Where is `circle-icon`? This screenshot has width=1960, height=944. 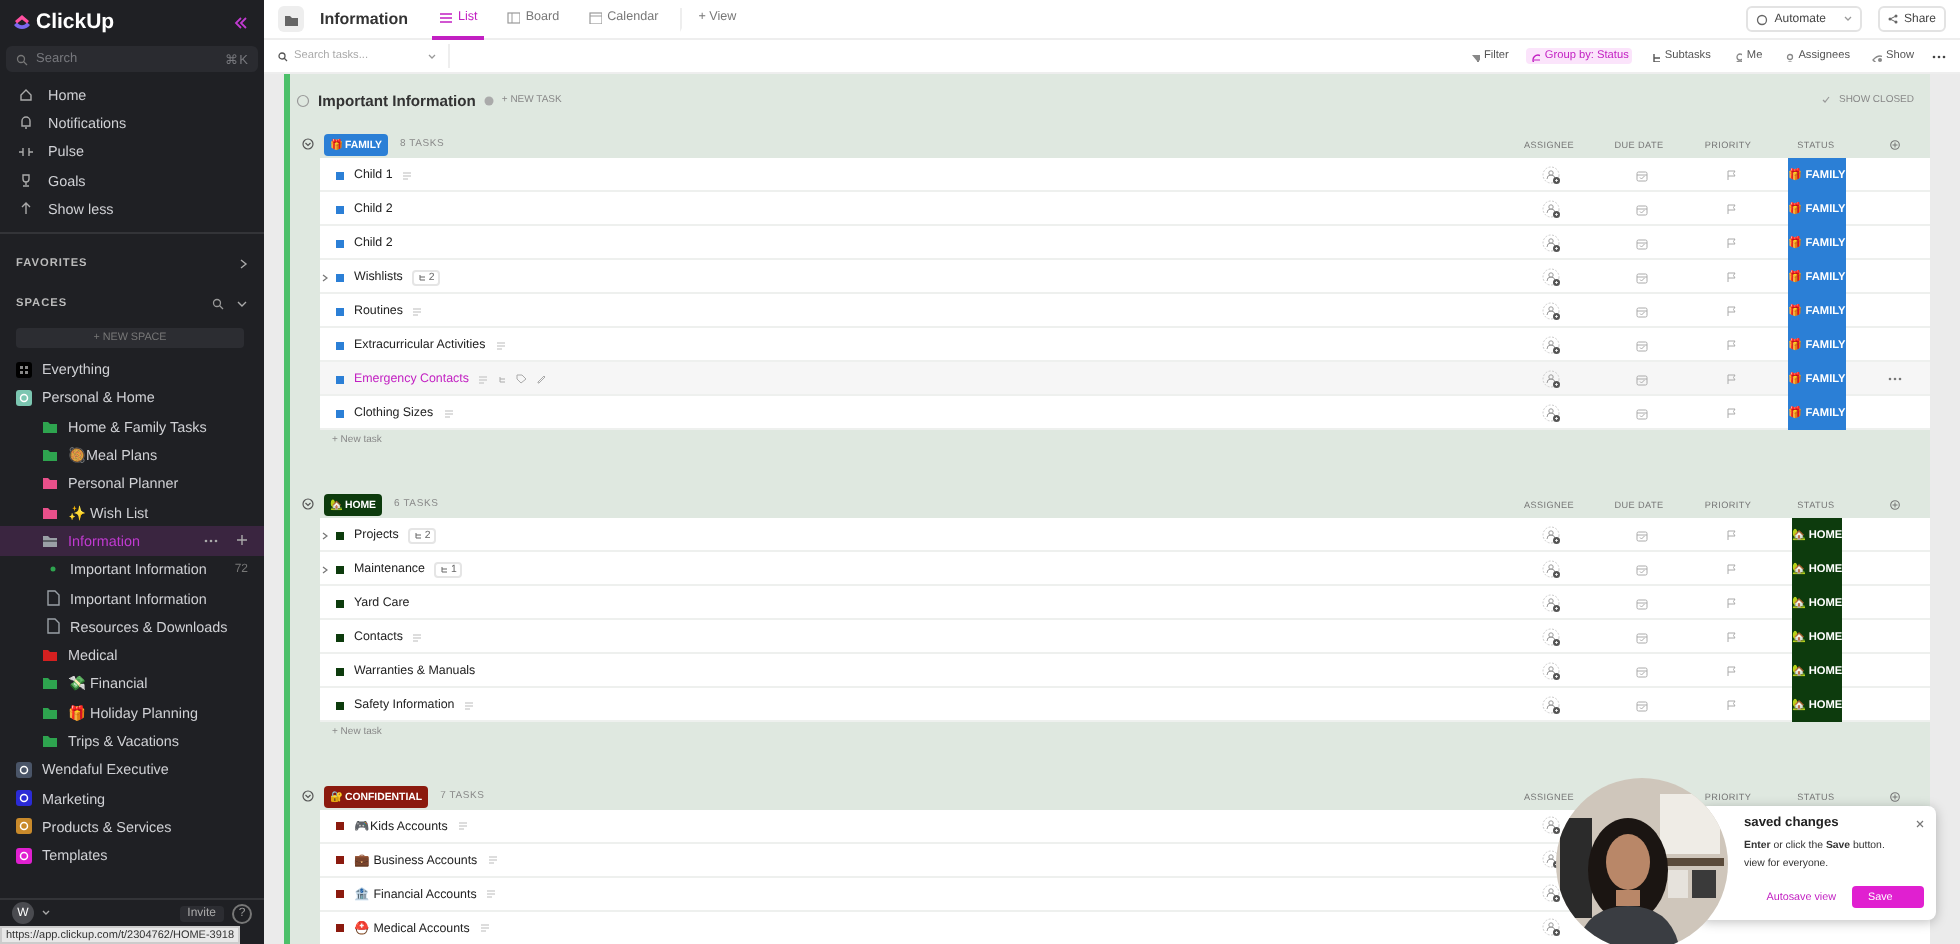 circle-icon is located at coordinates (303, 100).